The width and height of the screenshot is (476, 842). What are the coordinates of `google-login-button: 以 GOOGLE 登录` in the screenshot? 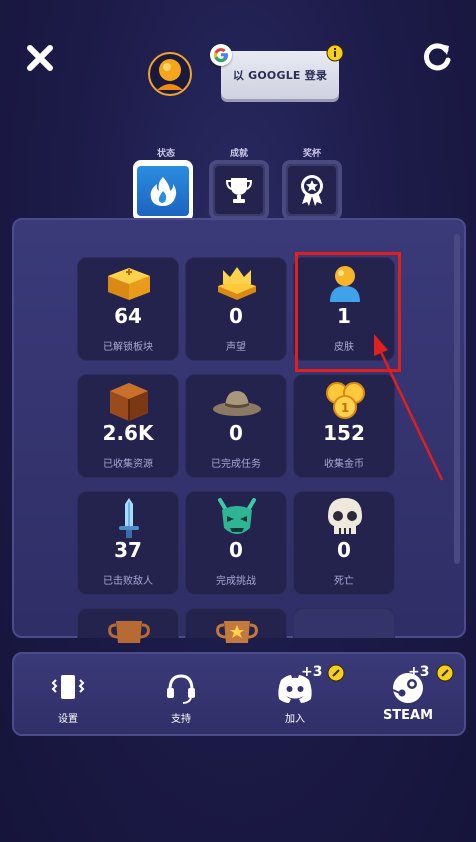 It's located at (280, 75).